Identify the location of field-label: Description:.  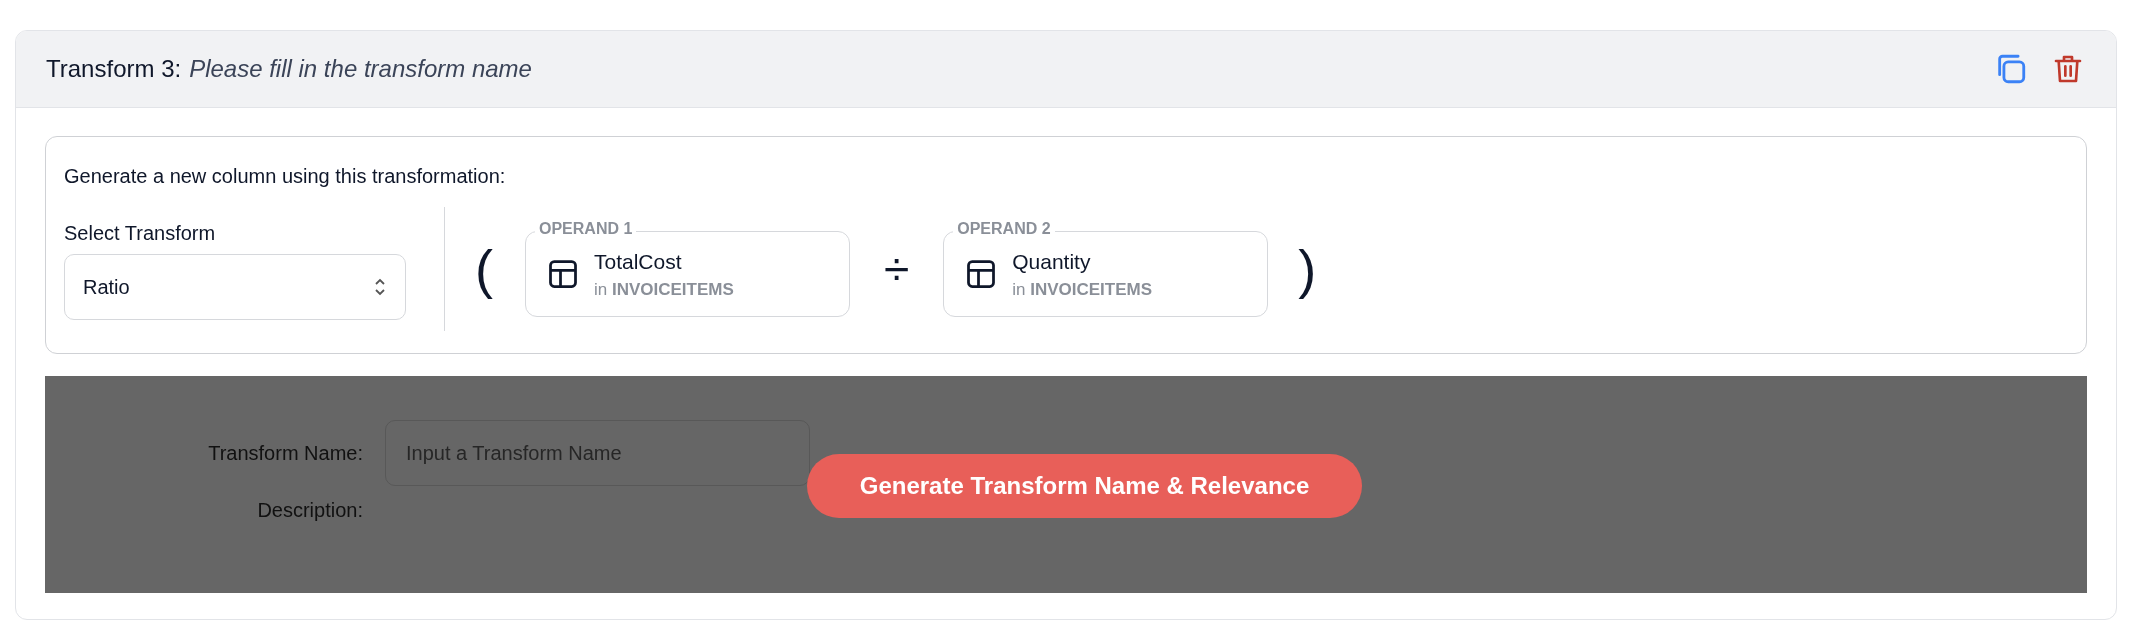
(310, 510).